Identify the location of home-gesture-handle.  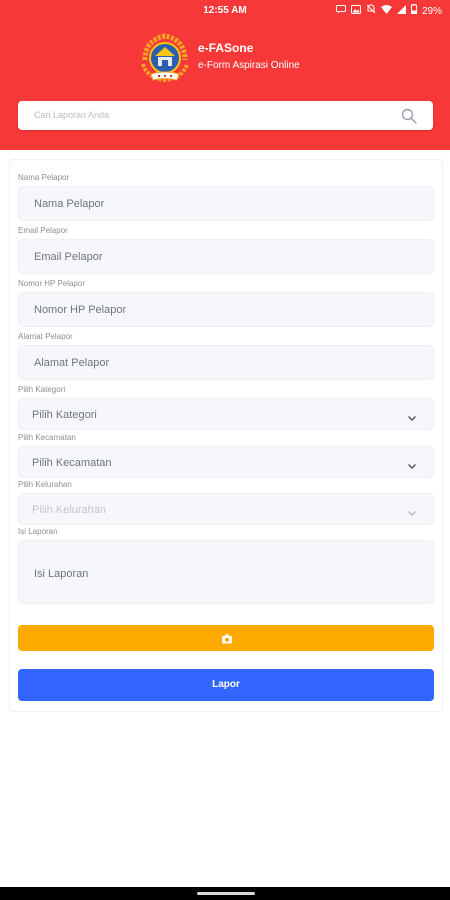
(226, 893).